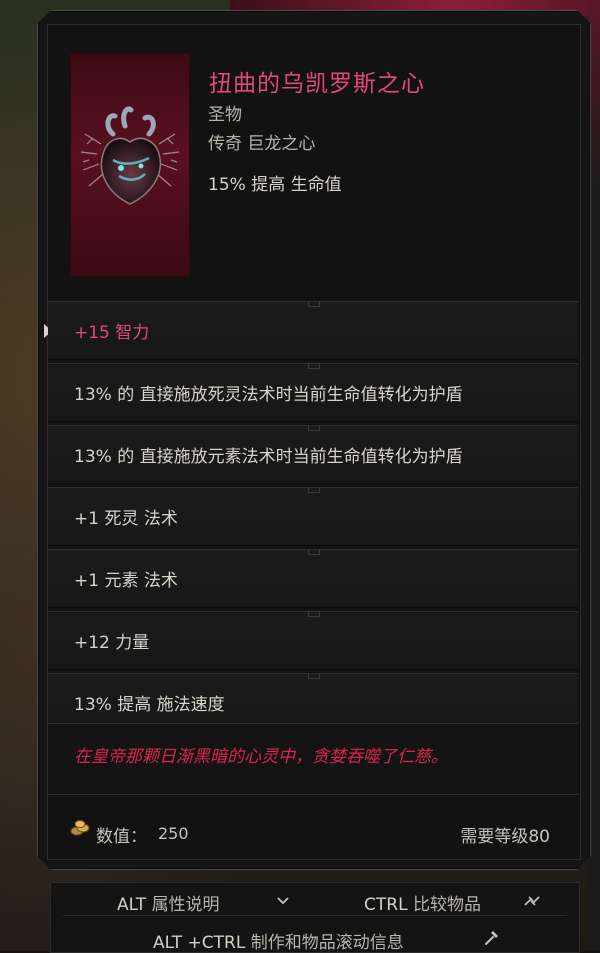 This screenshot has width=600, height=953. Describe the element at coordinates (313, 640) in the screenshot. I see `affix-row: +12 力量` at that location.